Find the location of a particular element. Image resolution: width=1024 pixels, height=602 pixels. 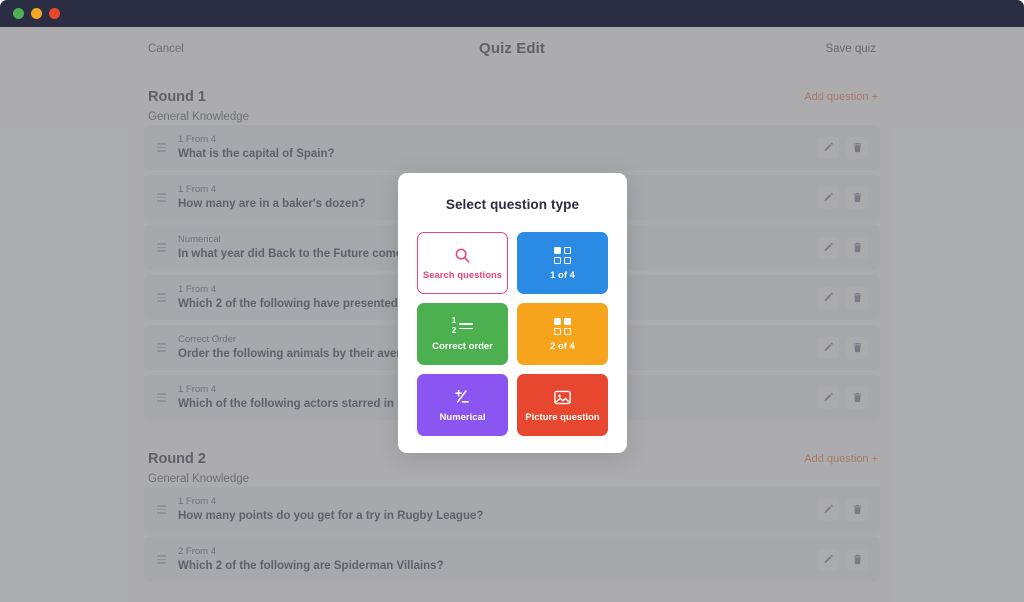

one-of-four-icon is located at coordinates (562, 255).